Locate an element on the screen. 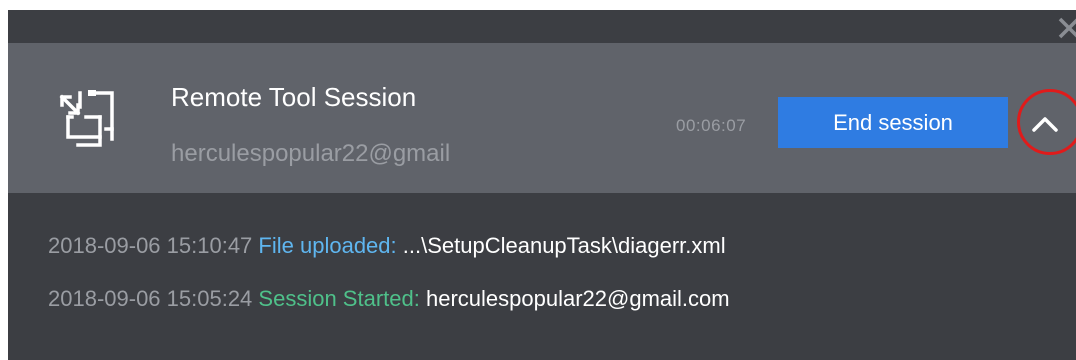 Image resolution: width=1076 pixels, height=360 pixels. remote-session-icon is located at coordinates (91, 125).